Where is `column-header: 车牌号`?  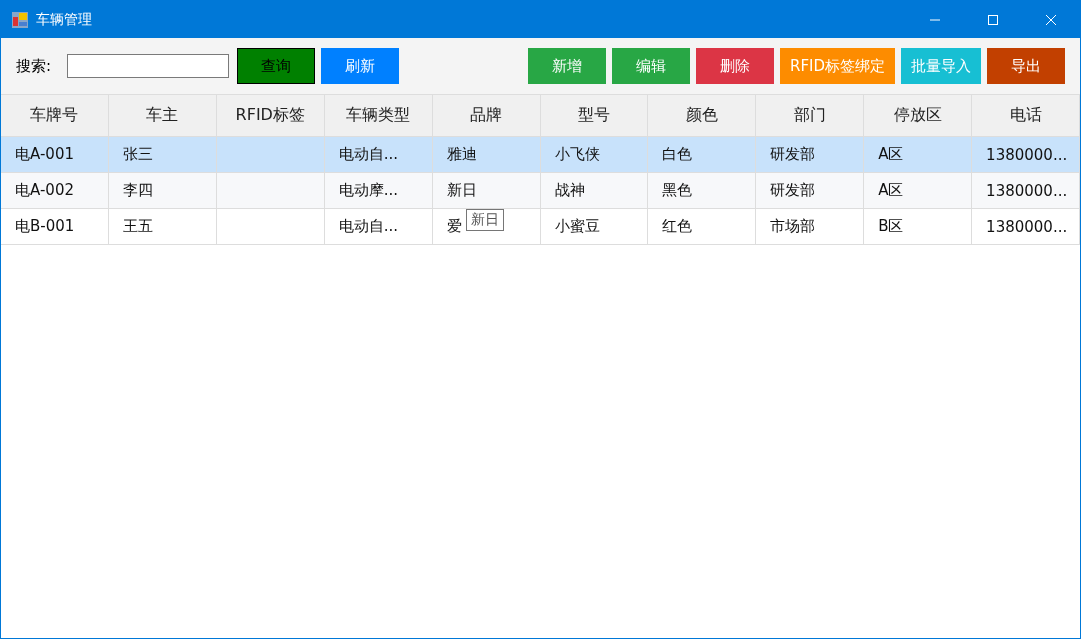
column-header: 车牌号 is located at coordinates (55, 115).